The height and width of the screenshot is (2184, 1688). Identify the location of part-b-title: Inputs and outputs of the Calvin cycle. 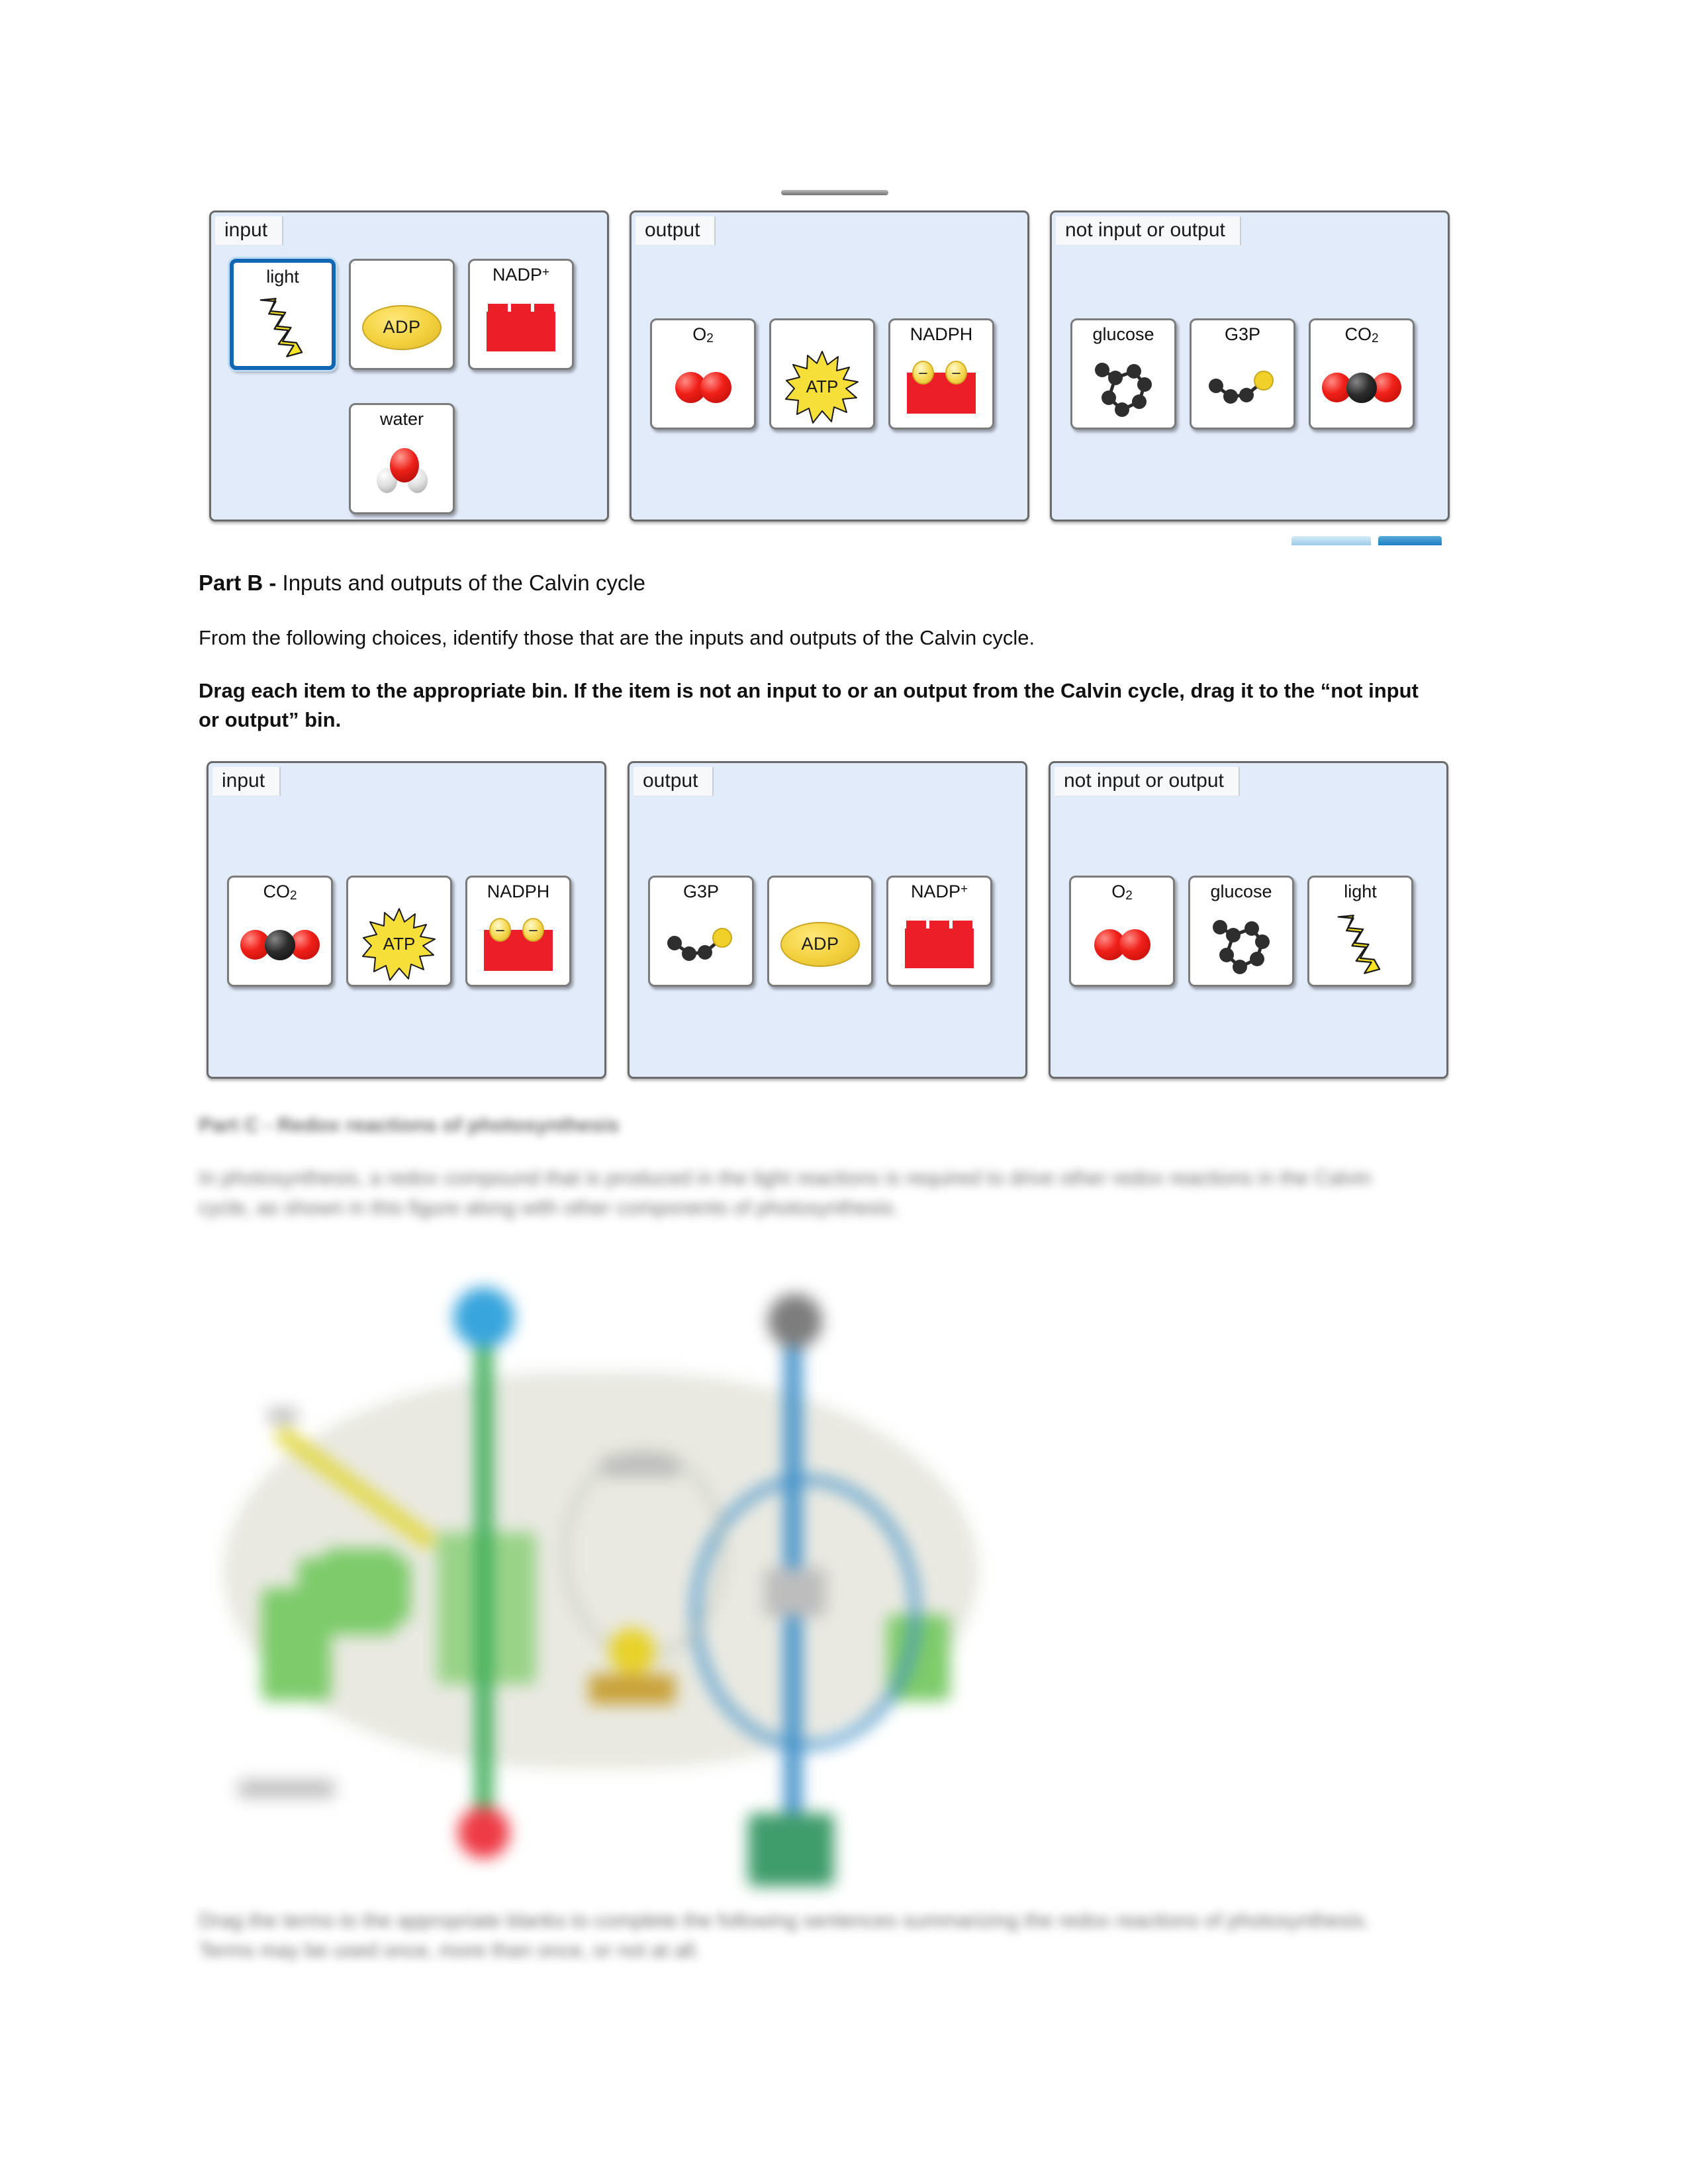
(461, 582).